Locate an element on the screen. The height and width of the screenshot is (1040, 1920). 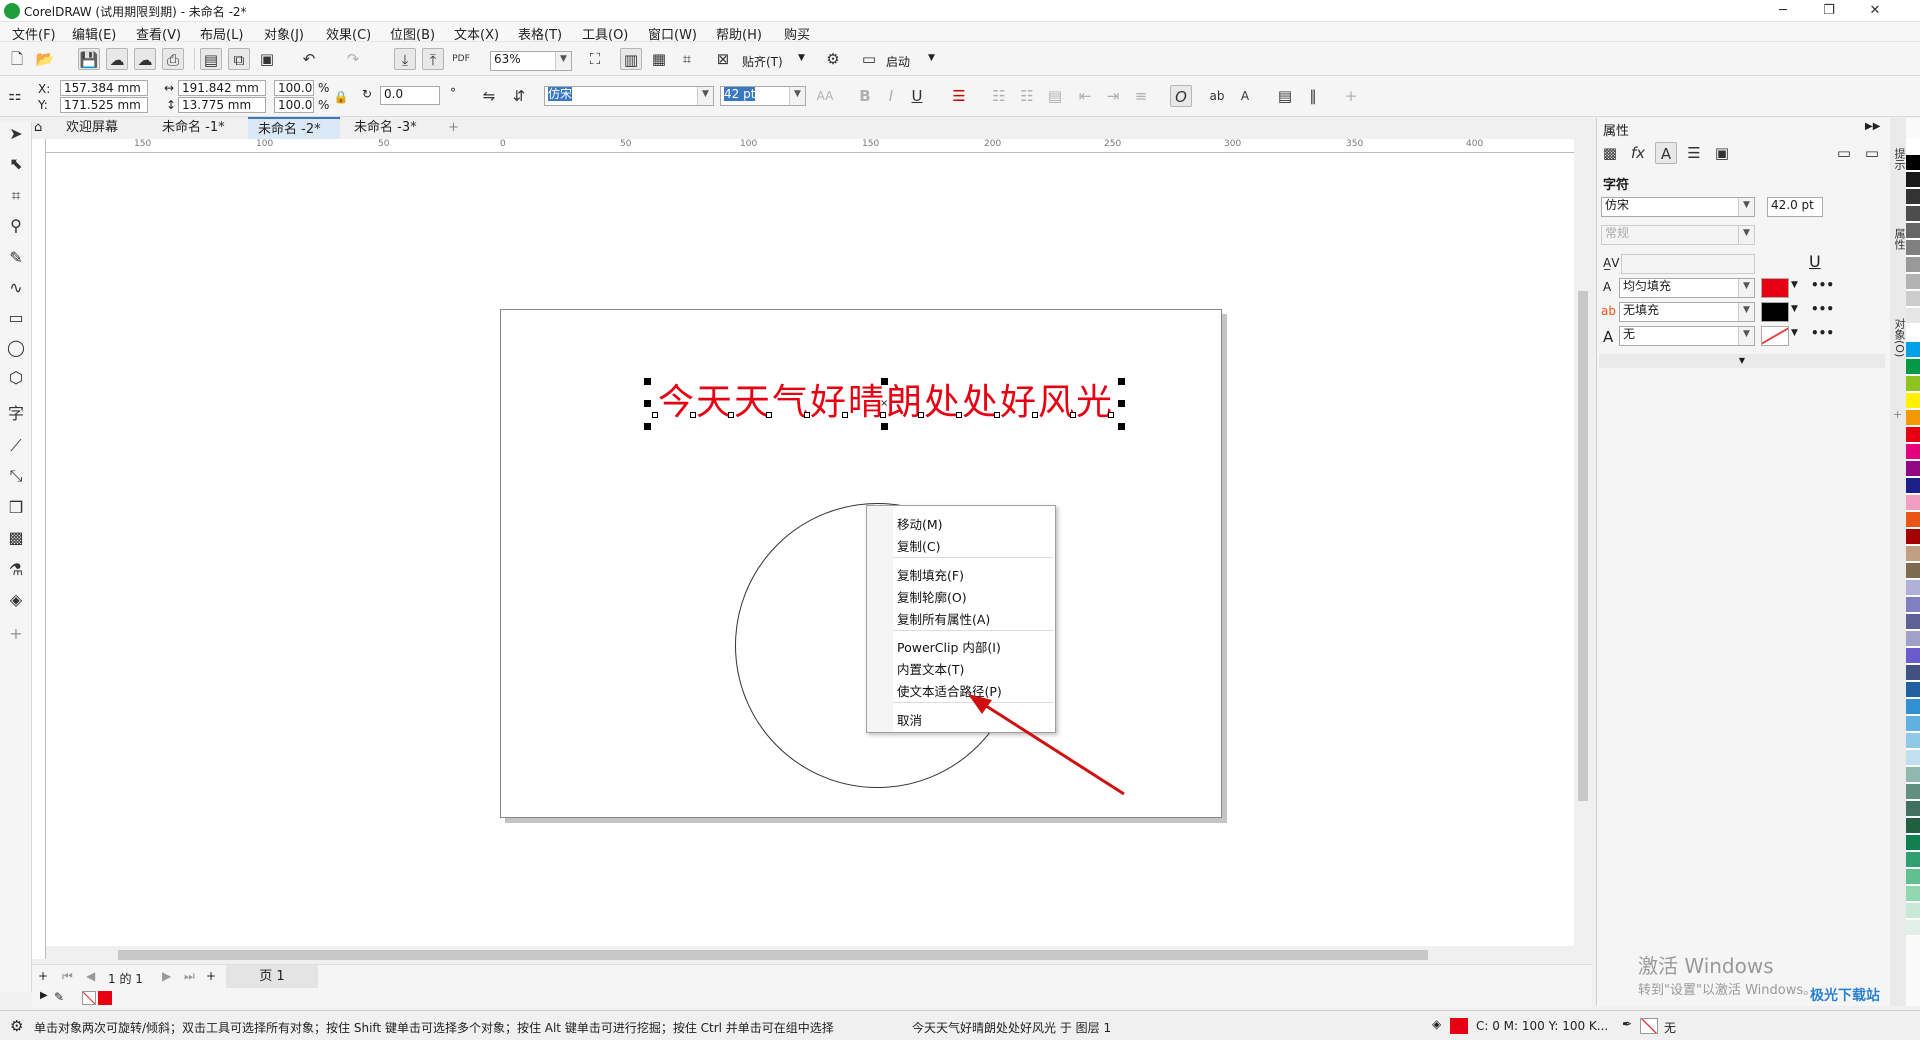
effects-tab-icon: fx is located at coordinates (1638, 153).